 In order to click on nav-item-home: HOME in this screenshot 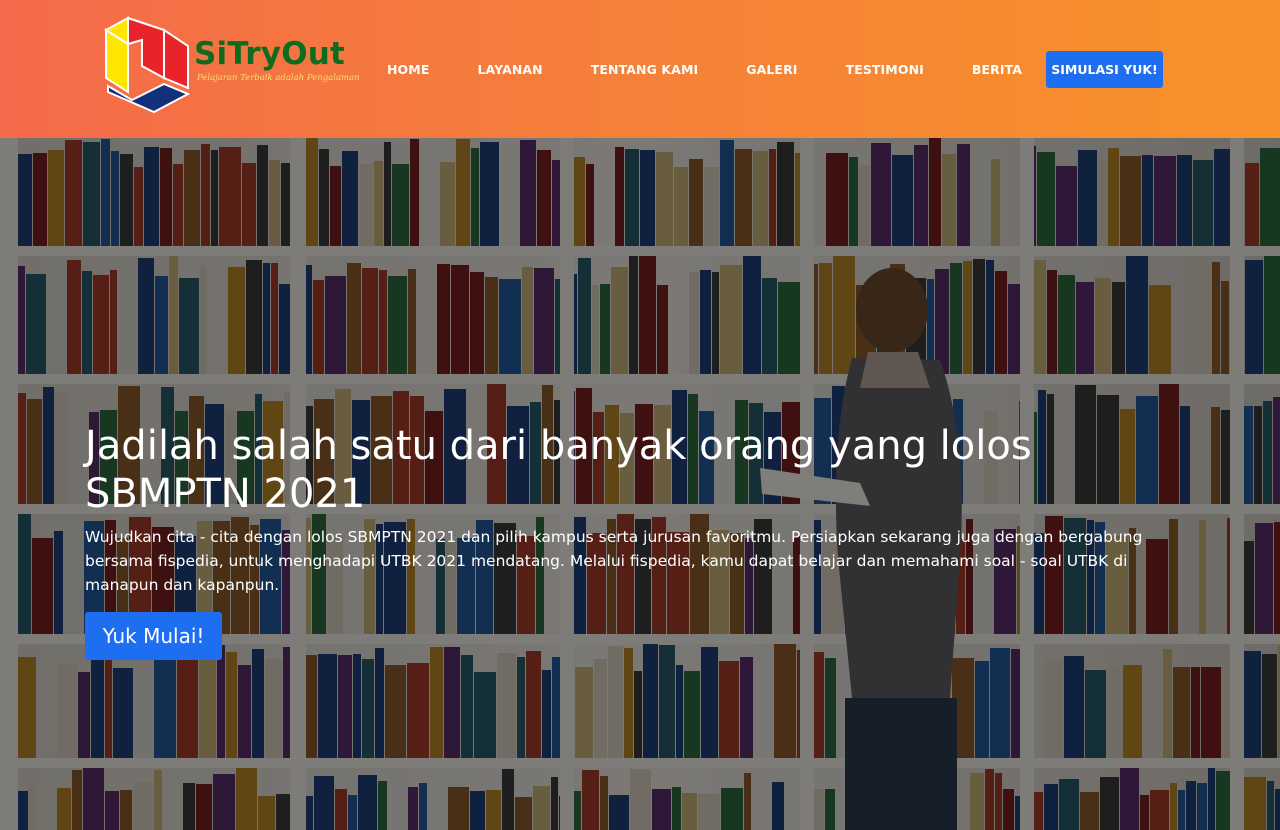, I will do `click(408, 69)`.